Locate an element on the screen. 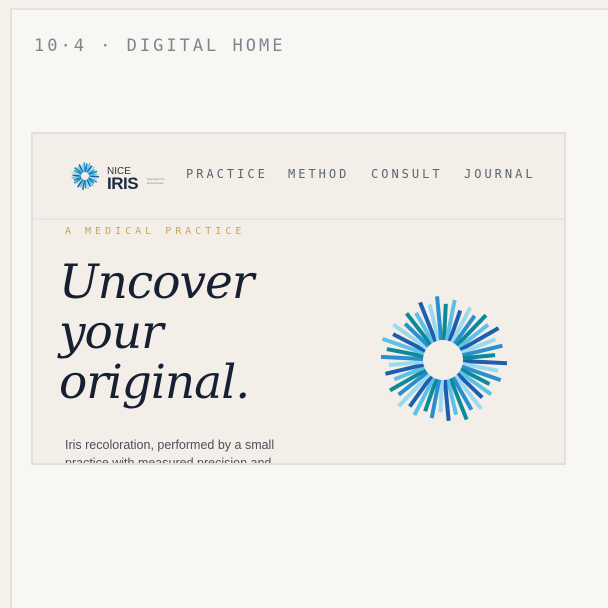 This screenshot has height=608, width=608. site-logo: NICE IRIS Specialist Iris Recoloration is located at coordinates (120, 177).